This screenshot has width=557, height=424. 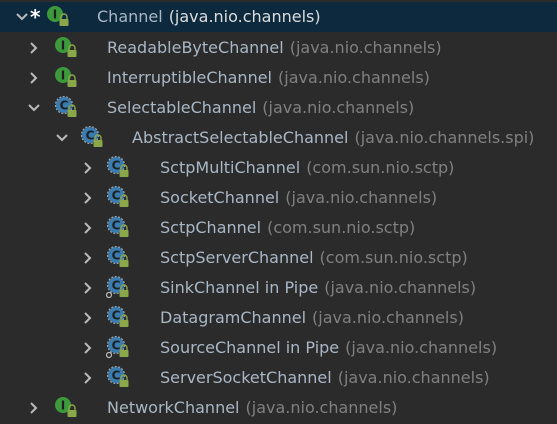 I want to click on tree-row: C SinkChannel in Pipe (java.nio.channels), so click(x=278, y=288).